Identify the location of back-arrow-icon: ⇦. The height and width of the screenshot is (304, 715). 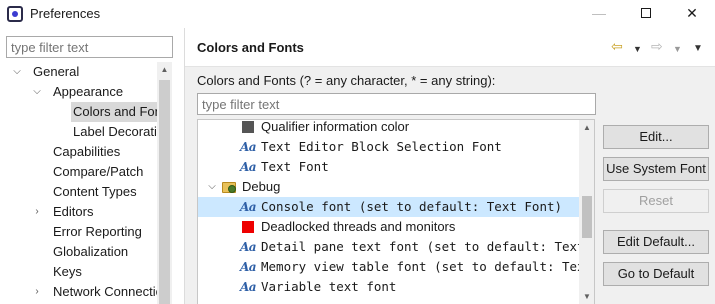
(617, 46).